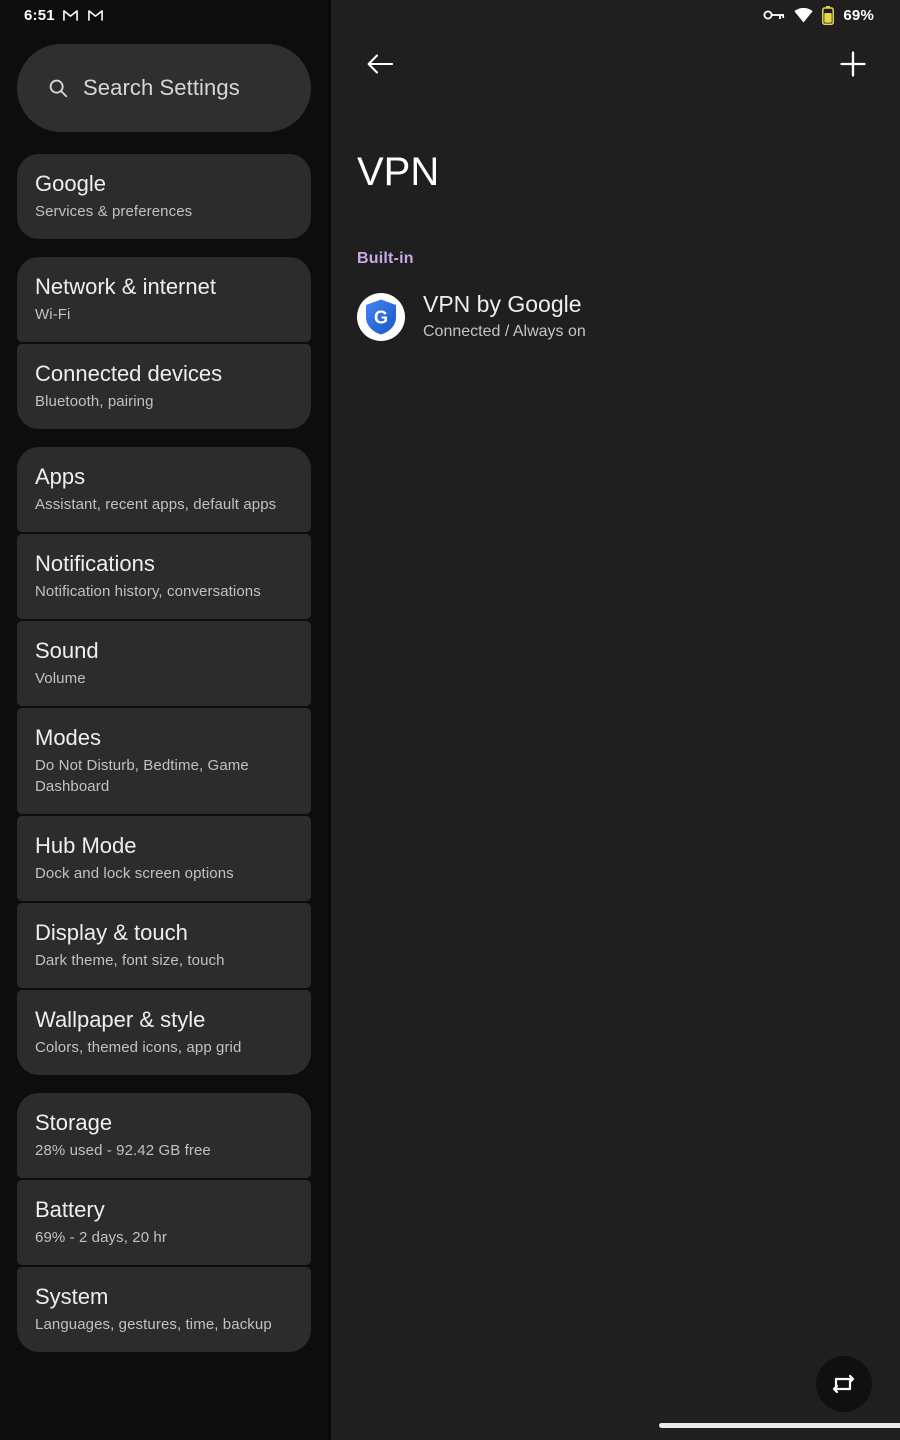 This screenshot has height=1440, width=900. I want to click on sidebar-item-title: Google, so click(70, 183).